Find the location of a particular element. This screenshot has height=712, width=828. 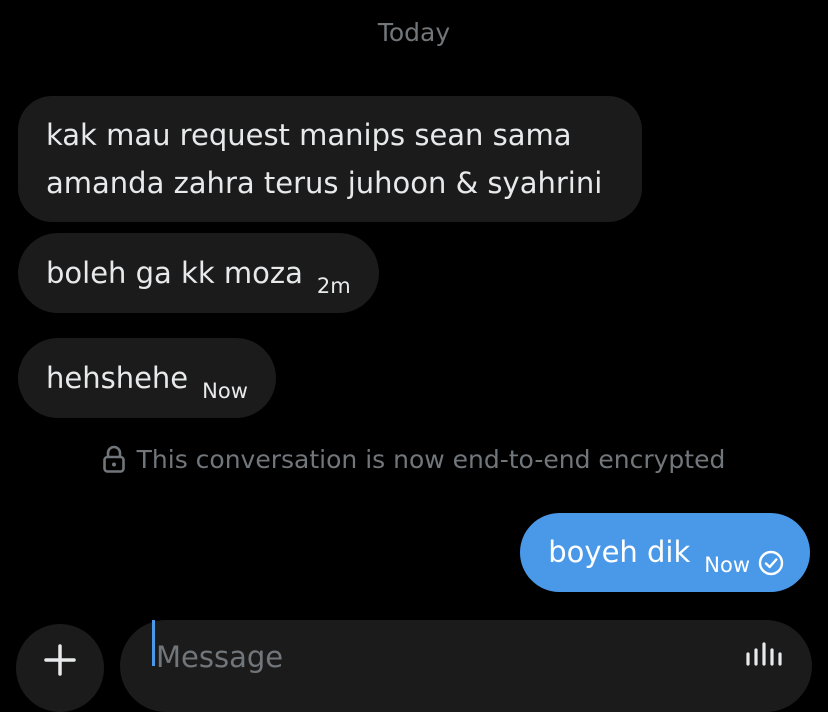

check-circle-icon is located at coordinates (771, 566).